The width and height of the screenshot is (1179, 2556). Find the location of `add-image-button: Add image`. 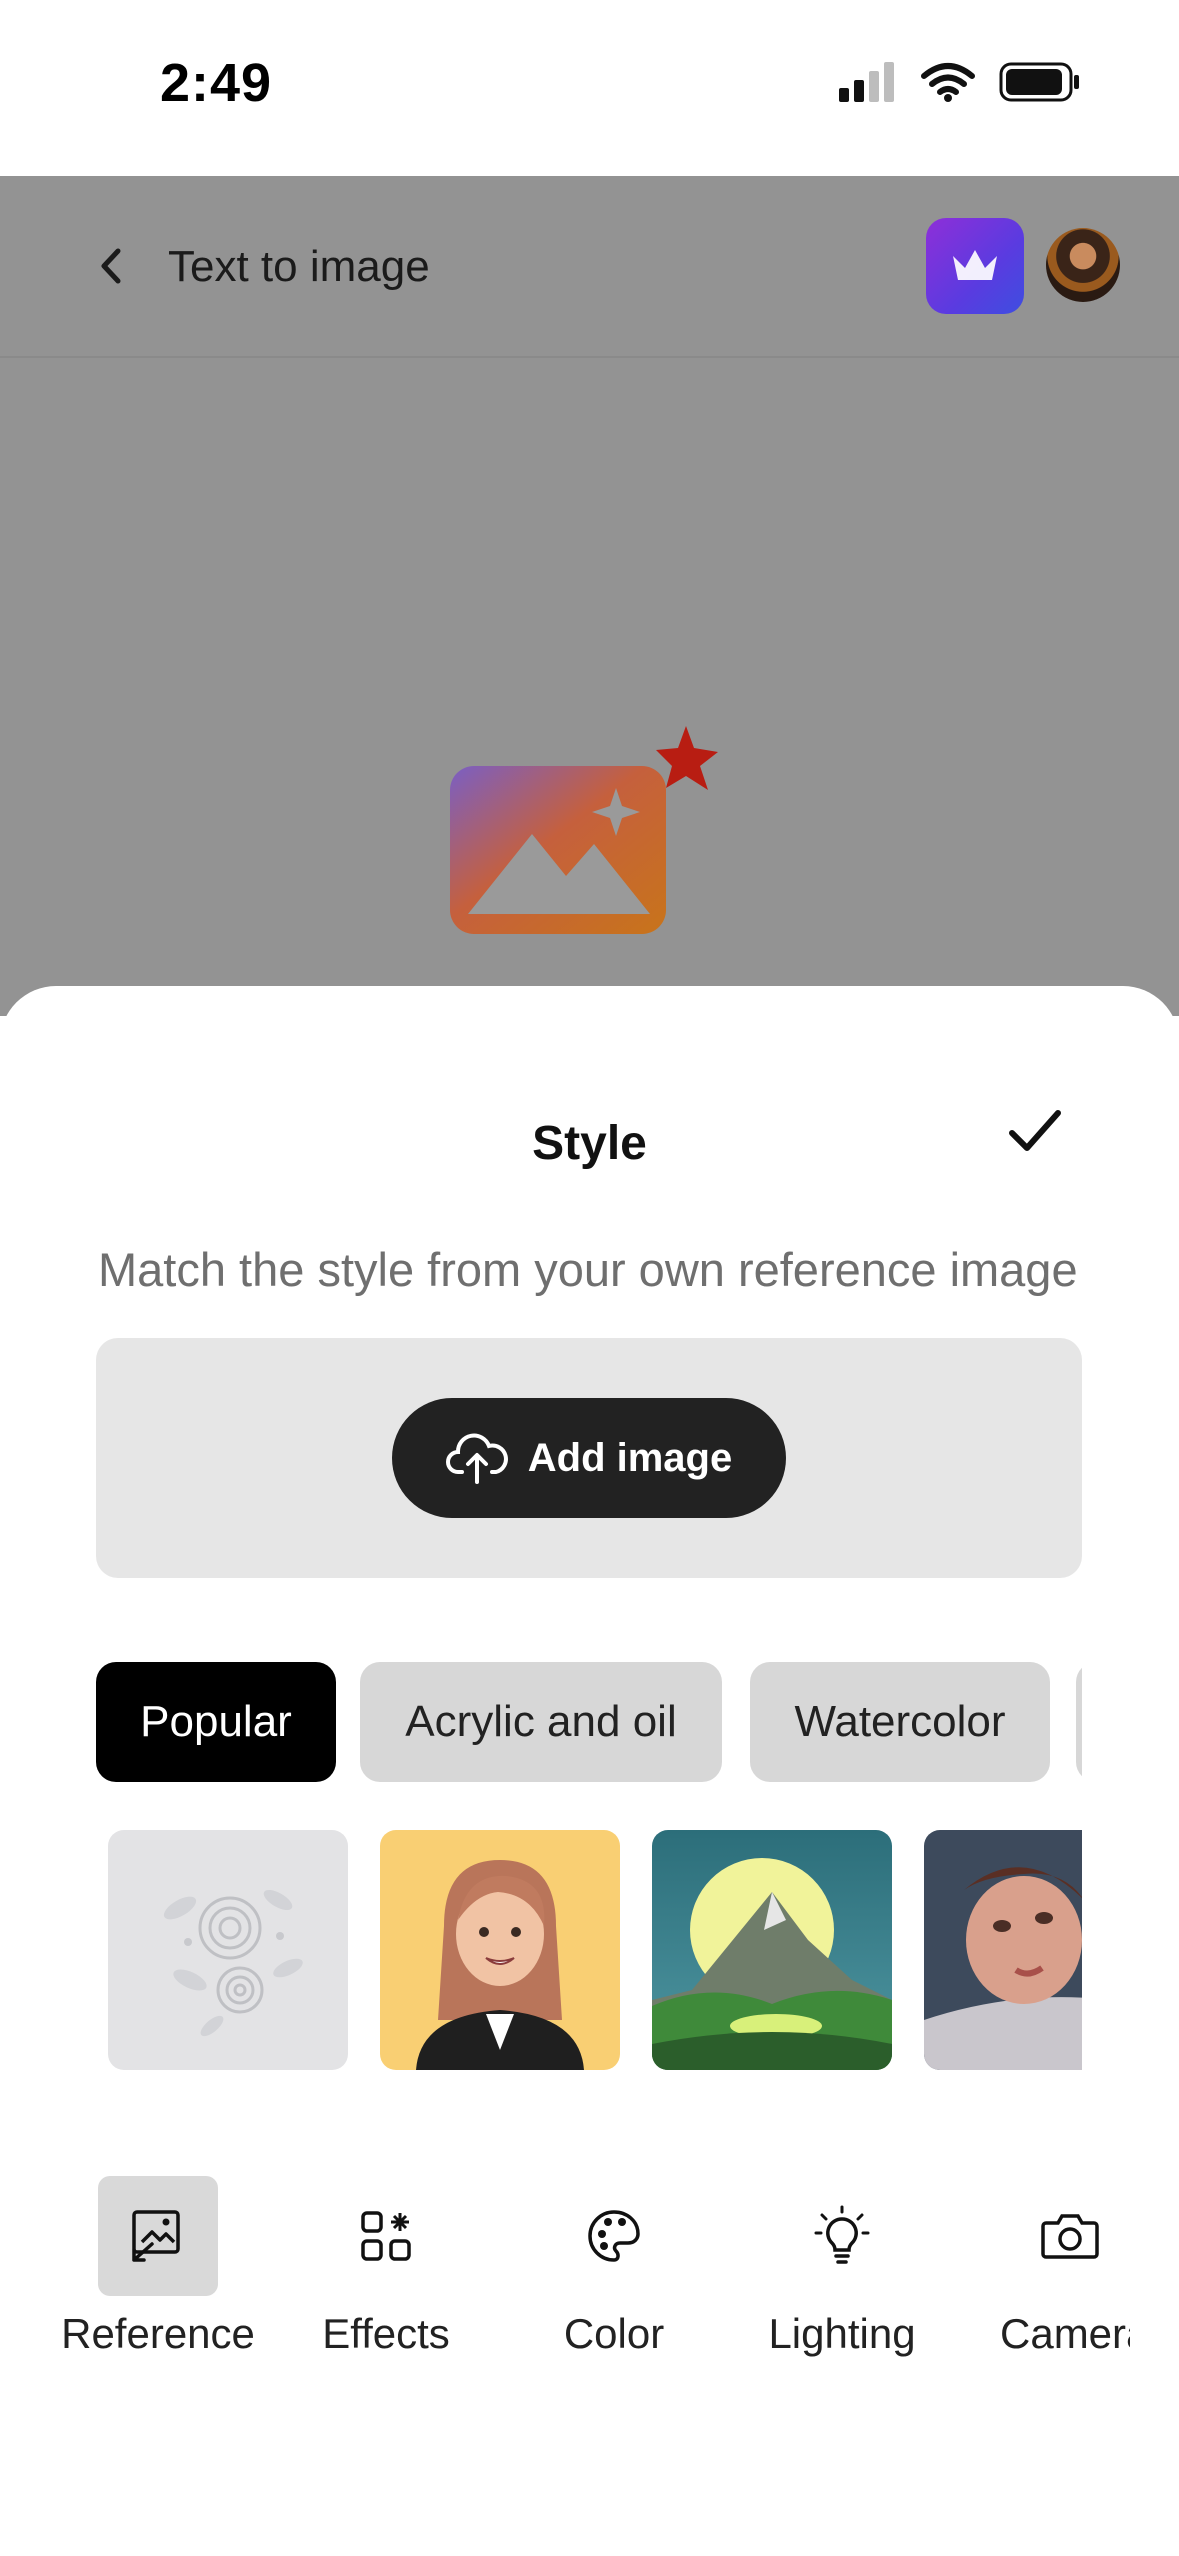

add-image-button: Add image is located at coordinates (589, 1458).